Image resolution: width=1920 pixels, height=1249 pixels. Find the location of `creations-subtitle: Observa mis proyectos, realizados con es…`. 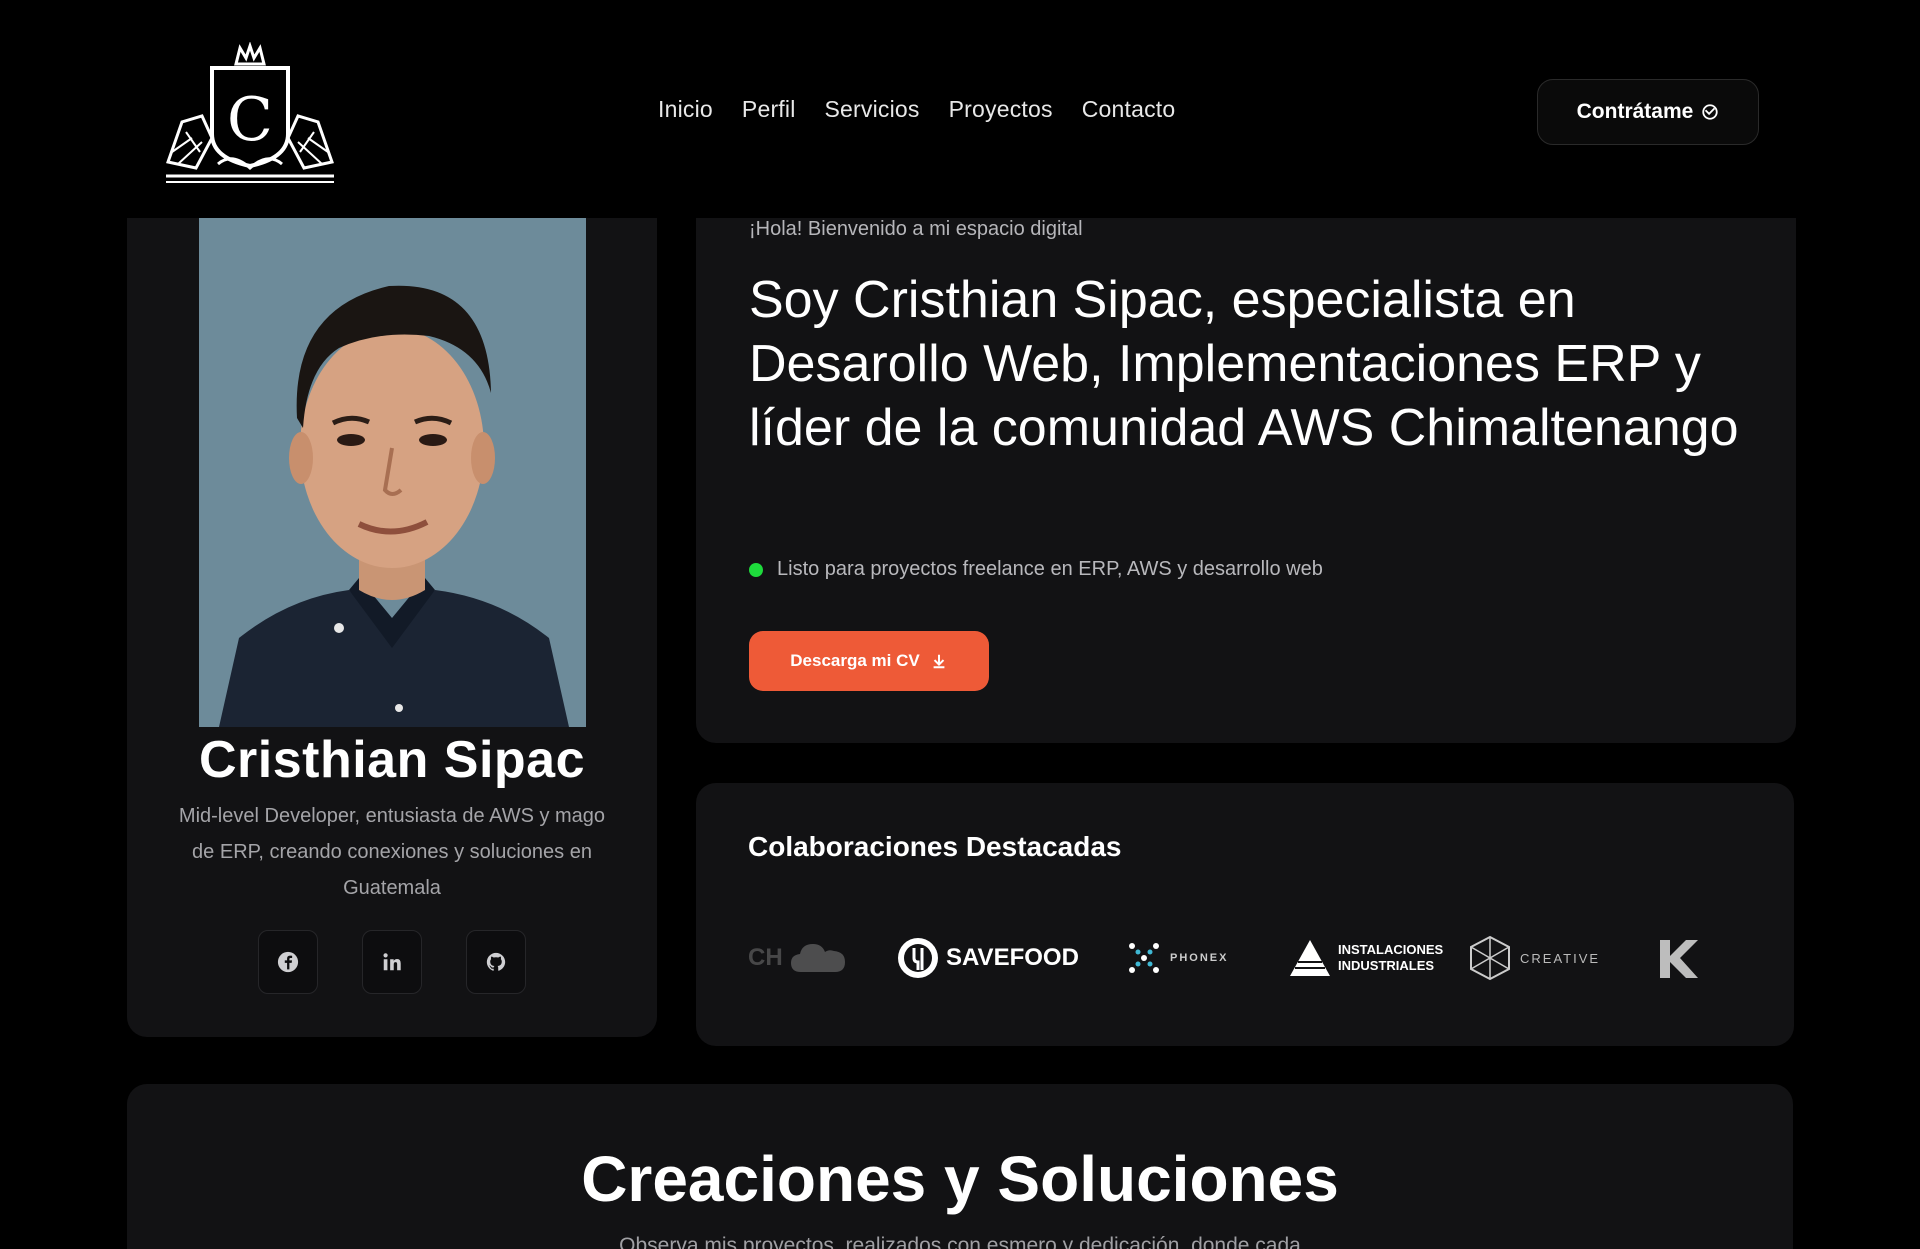

creations-subtitle: Observa mis proyectos, realizados con es… is located at coordinates (960, 1241).